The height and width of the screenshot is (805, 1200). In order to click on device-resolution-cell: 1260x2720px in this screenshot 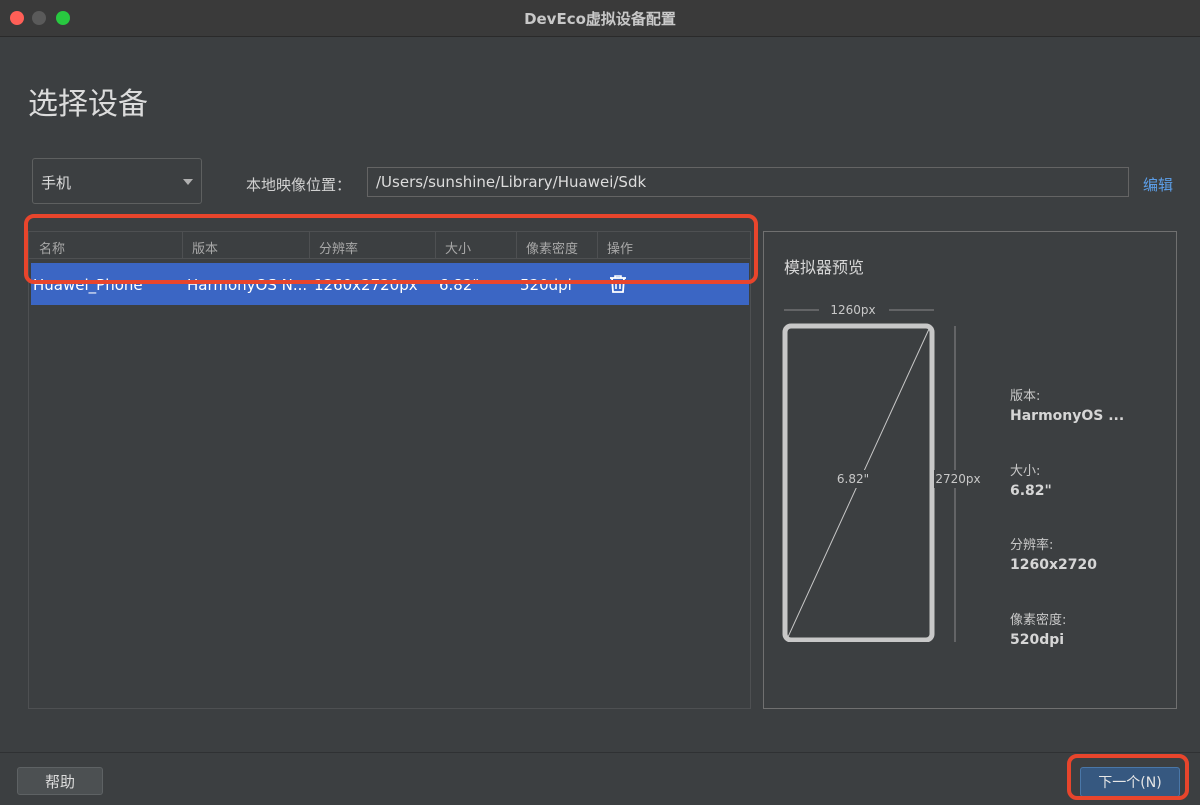, I will do `click(366, 285)`.